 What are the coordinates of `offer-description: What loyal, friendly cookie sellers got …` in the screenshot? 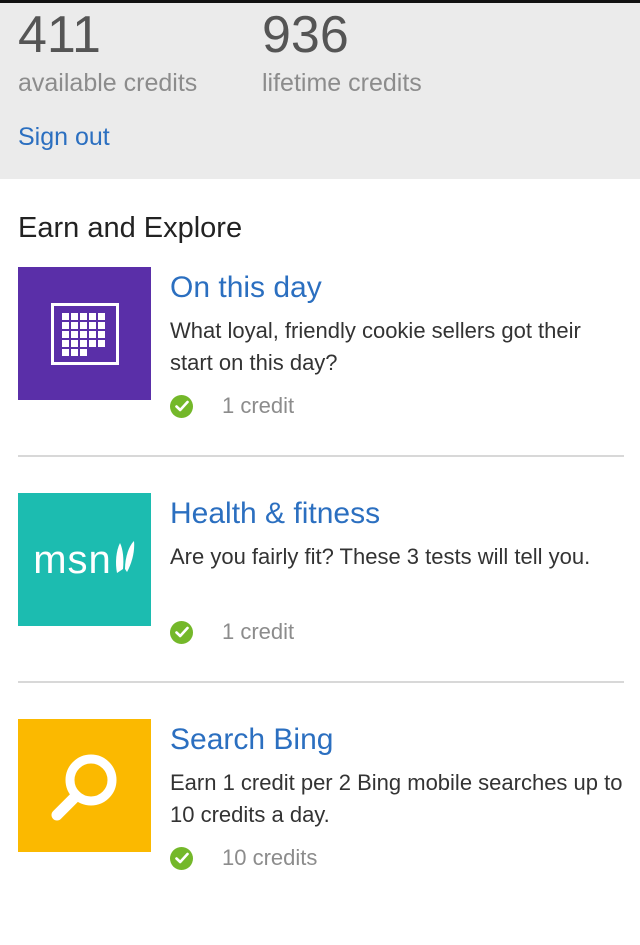 It's located at (375, 346).